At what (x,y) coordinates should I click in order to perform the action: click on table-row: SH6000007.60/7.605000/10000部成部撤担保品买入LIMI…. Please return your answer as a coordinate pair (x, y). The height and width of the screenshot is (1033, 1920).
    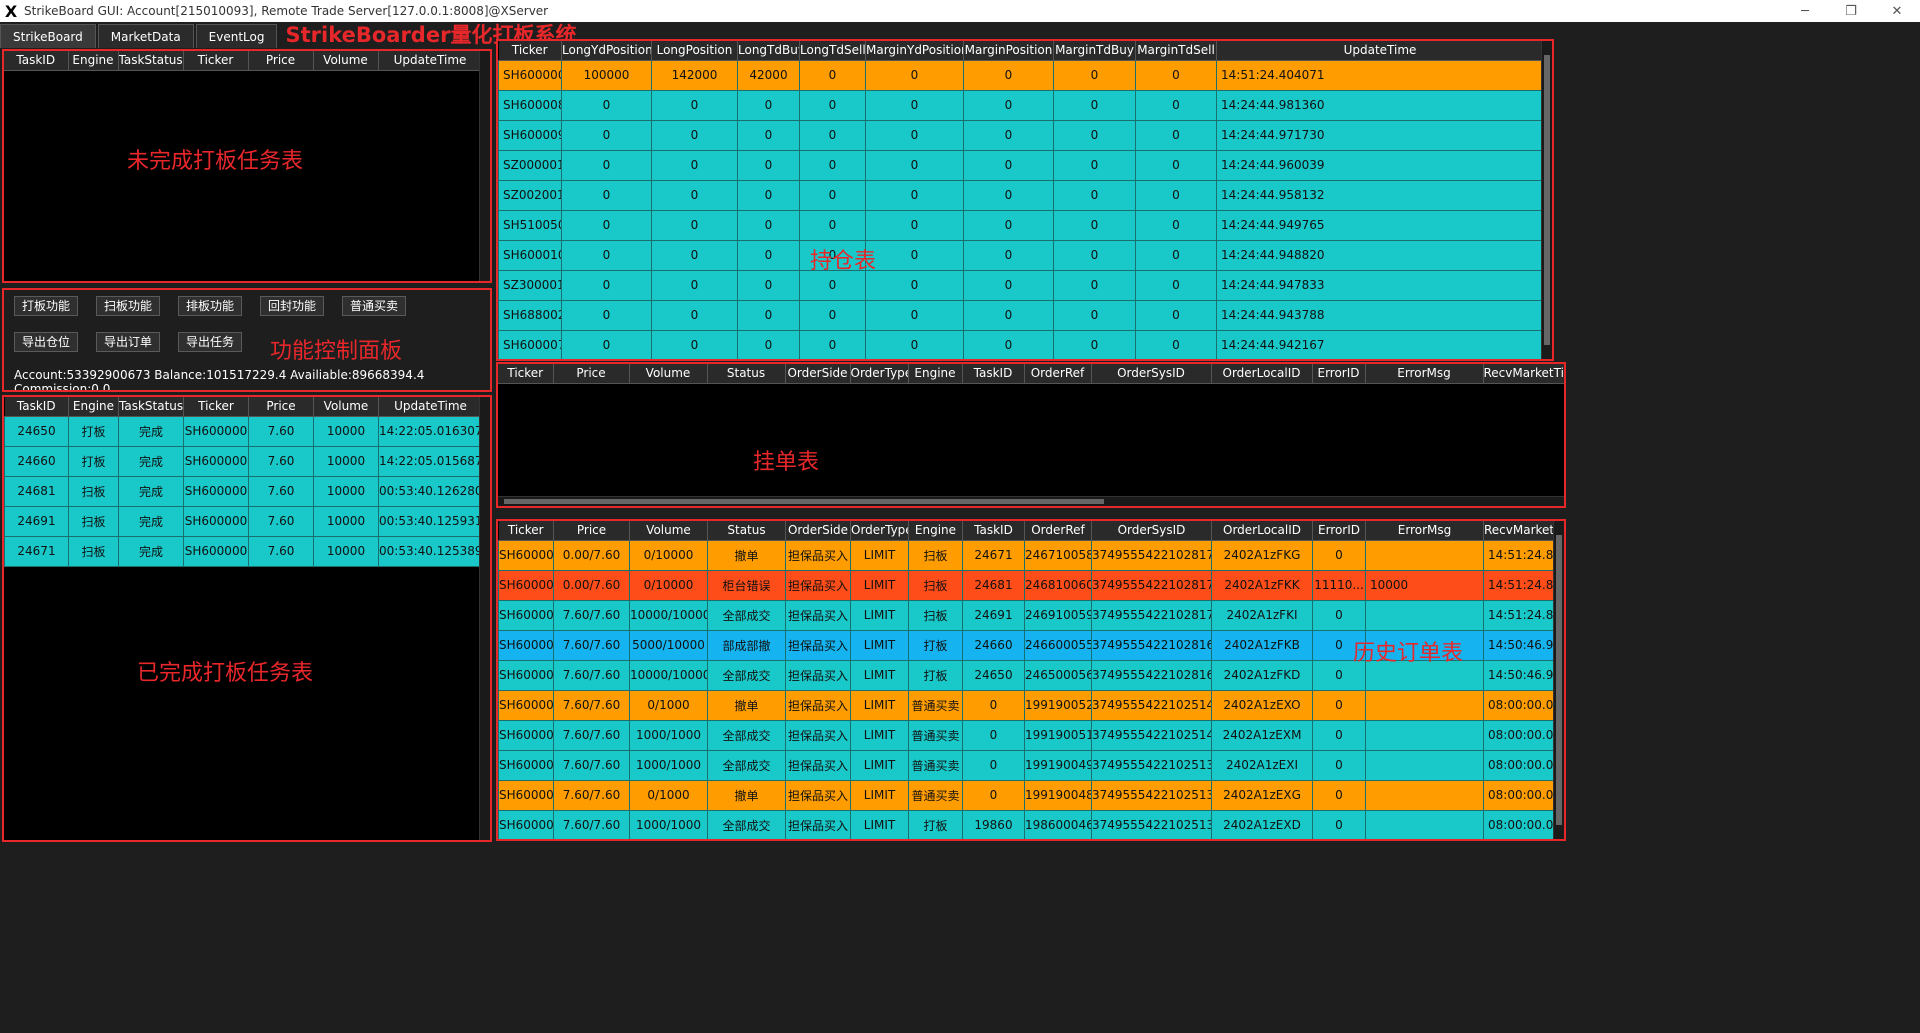
    Looking at the image, I should click on (1028, 645).